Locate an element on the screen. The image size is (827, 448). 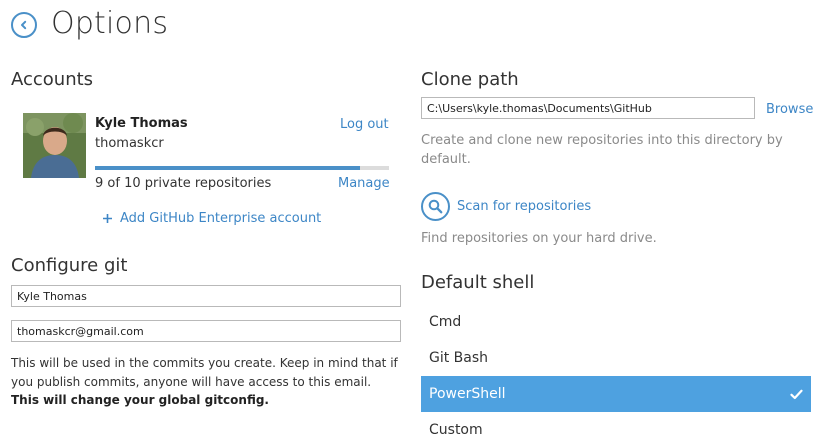
quota-progress-fill is located at coordinates (227, 168).